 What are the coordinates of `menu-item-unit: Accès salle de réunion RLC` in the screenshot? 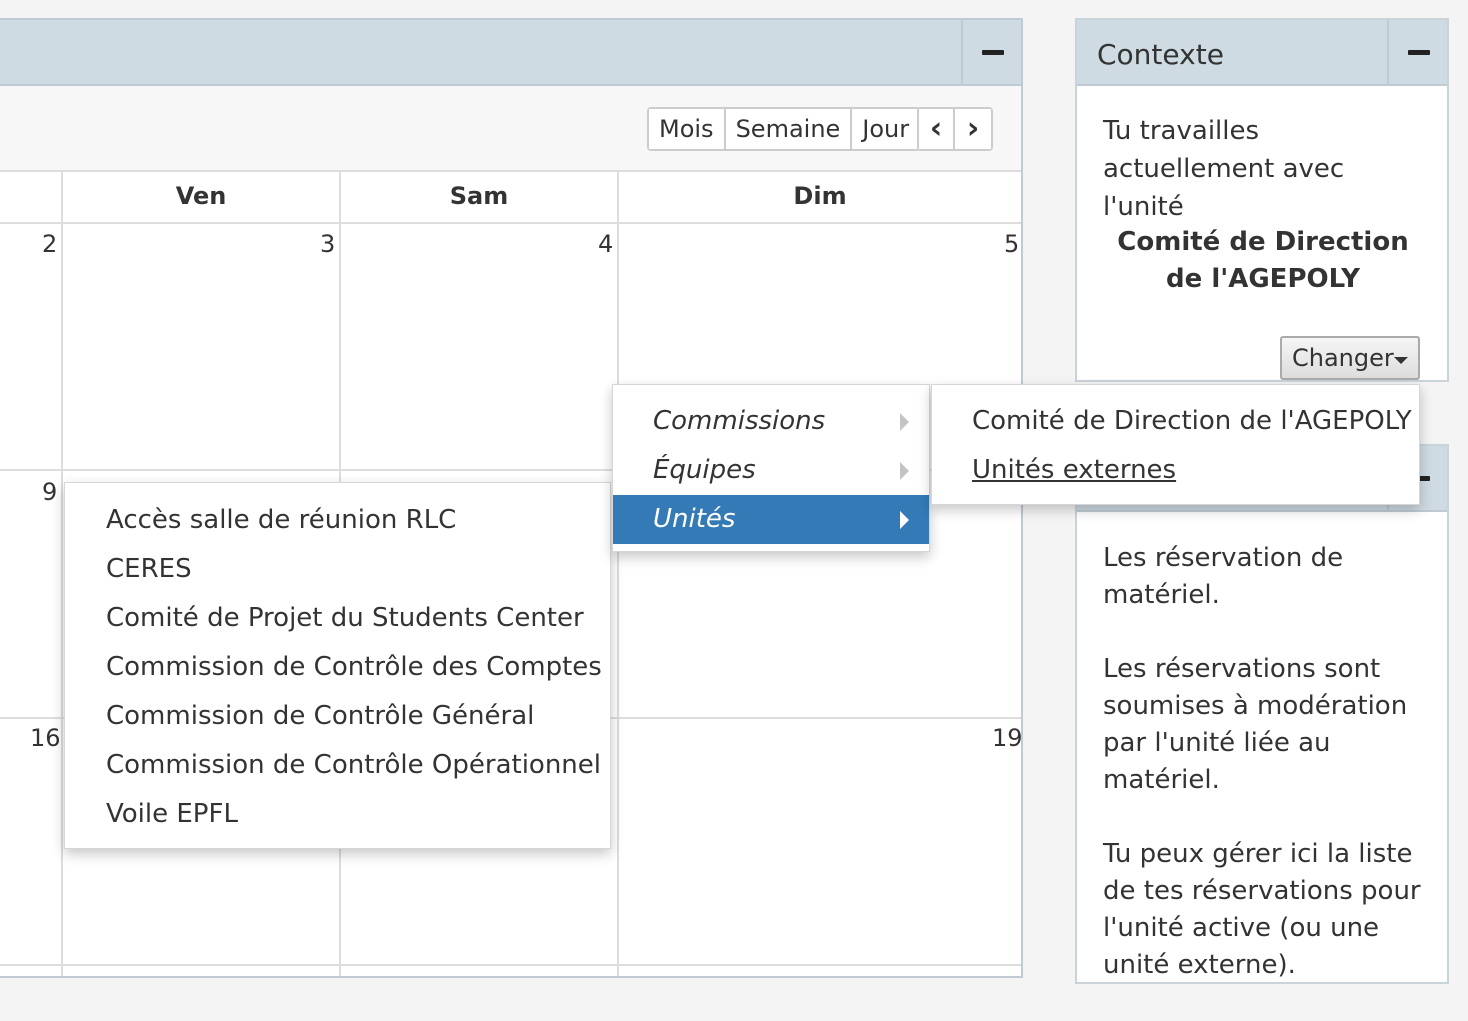 It's located at (337, 520).